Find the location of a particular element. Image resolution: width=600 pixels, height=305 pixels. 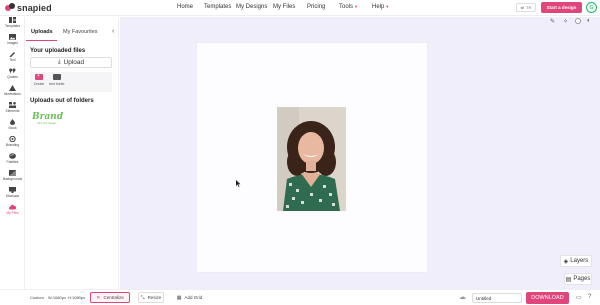

download-button: DOWNLOAD is located at coordinates (547, 298).